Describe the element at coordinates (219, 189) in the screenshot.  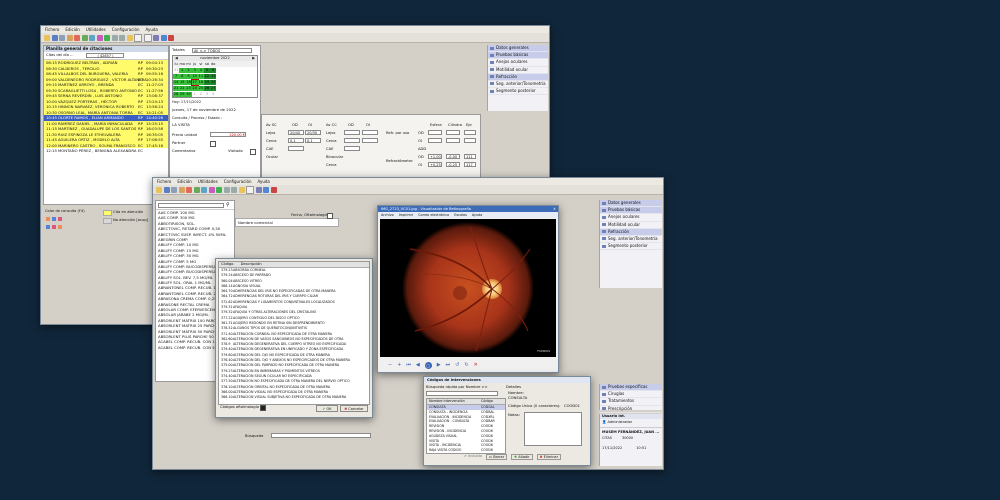
I see `globe-icon` at that location.